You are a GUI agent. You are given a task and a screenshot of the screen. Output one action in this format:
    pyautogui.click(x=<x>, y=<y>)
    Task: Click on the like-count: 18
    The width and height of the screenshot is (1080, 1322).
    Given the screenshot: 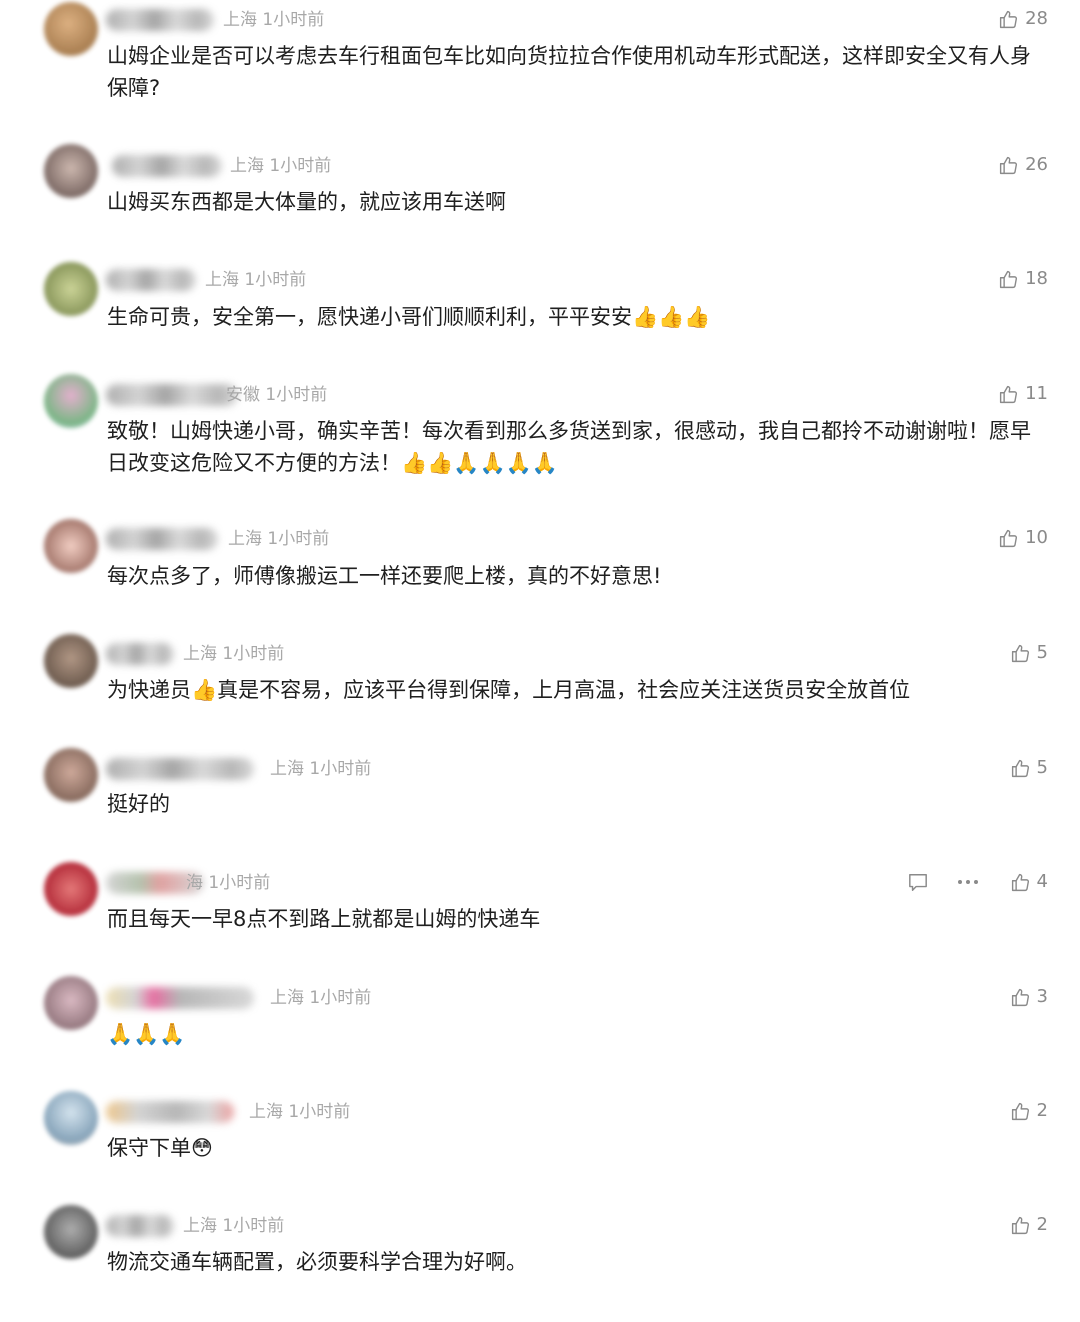 What is the action you would take?
    pyautogui.click(x=1036, y=278)
    